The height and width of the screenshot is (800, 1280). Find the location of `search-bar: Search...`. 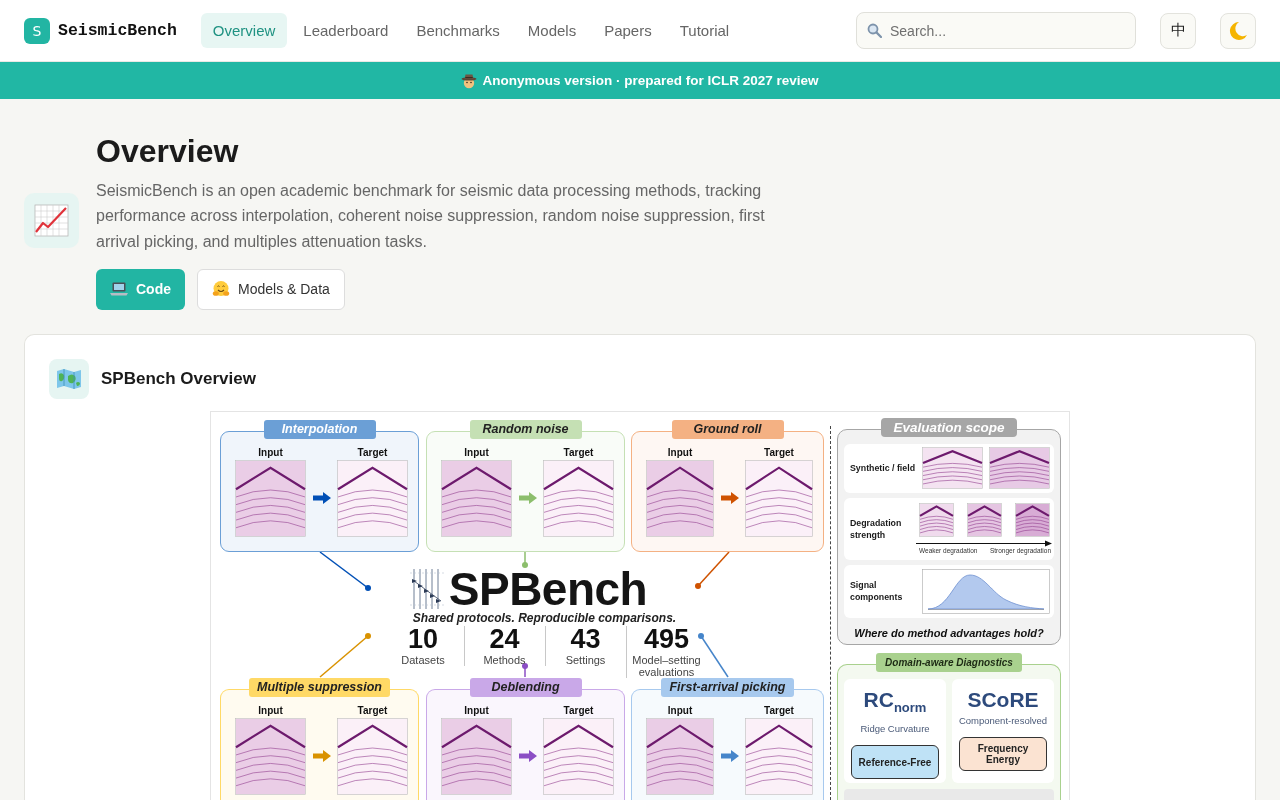

search-bar: Search... is located at coordinates (996, 30).